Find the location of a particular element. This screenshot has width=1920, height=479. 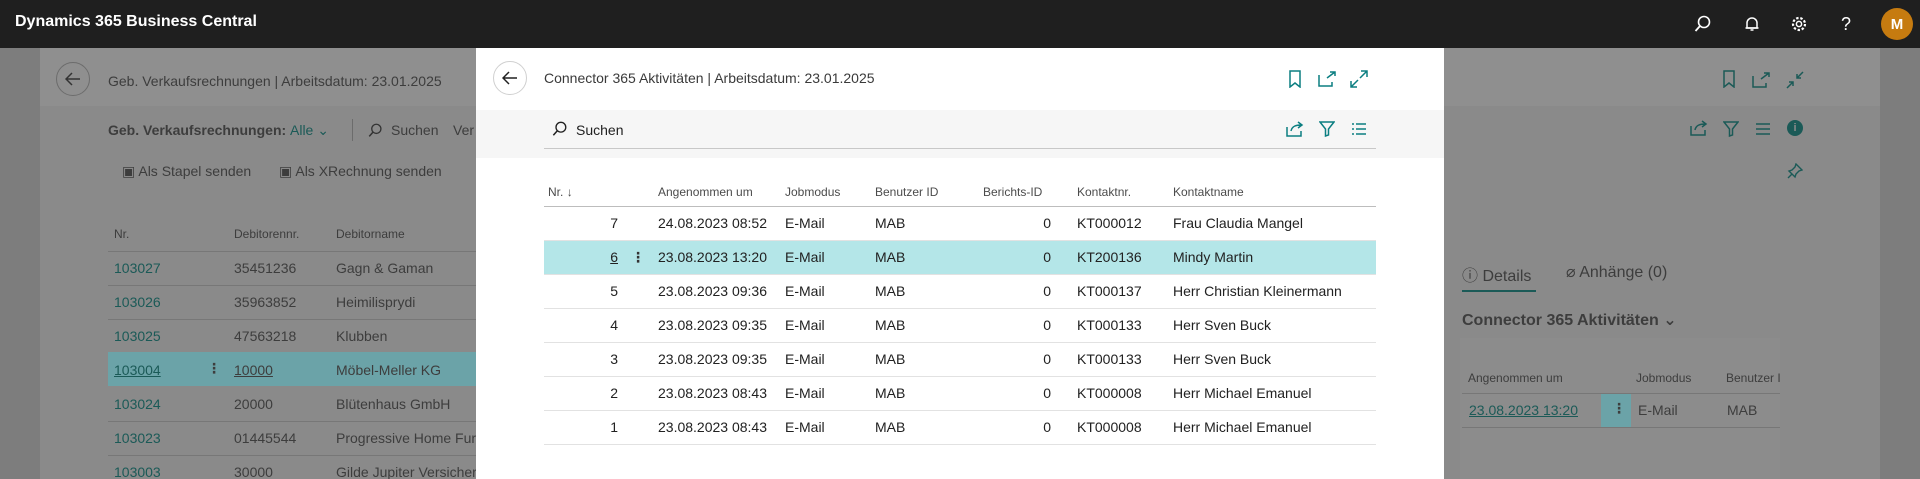

column-header-nr: Nr. is located at coordinates (121, 234).